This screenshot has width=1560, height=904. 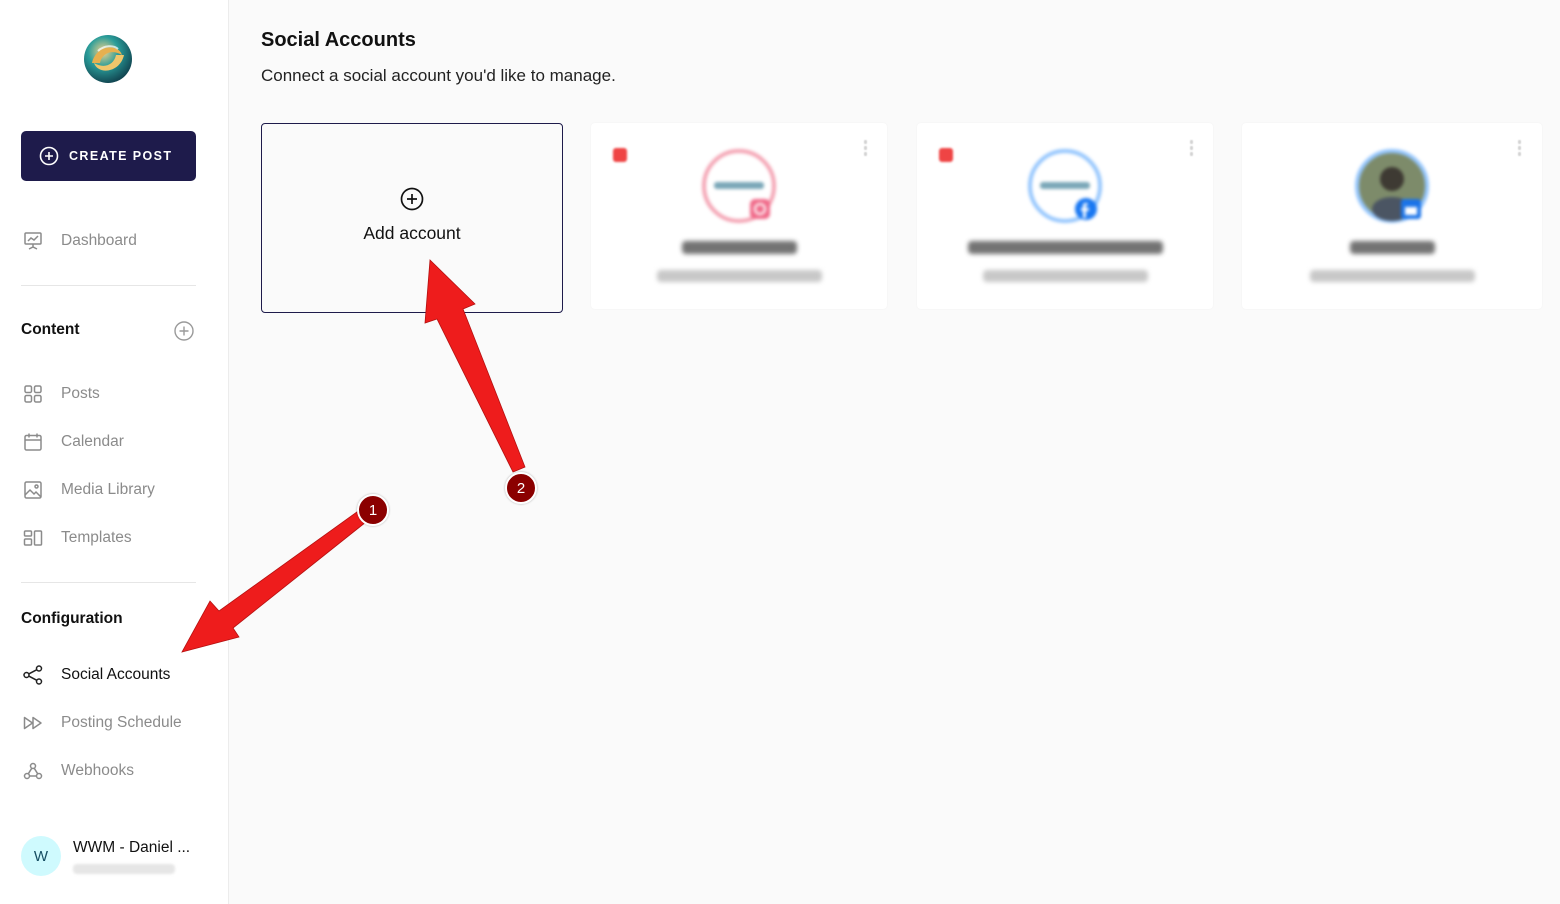 I want to click on account-card-instagram, so click(x=739, y=216).